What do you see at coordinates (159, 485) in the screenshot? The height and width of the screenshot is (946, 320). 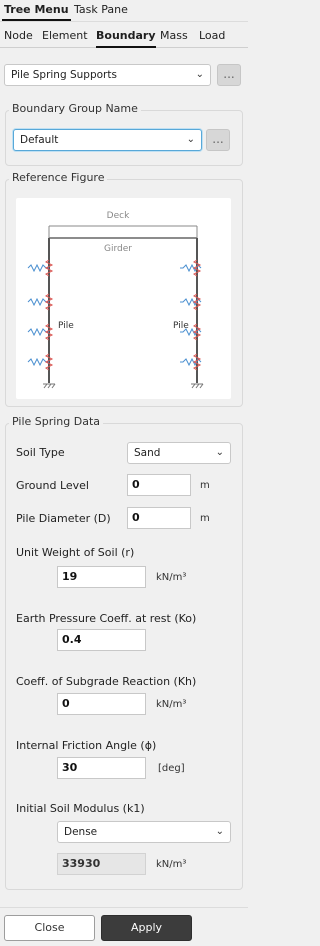 I see `ground-level-input: 0` at bounding box center [159, 485].